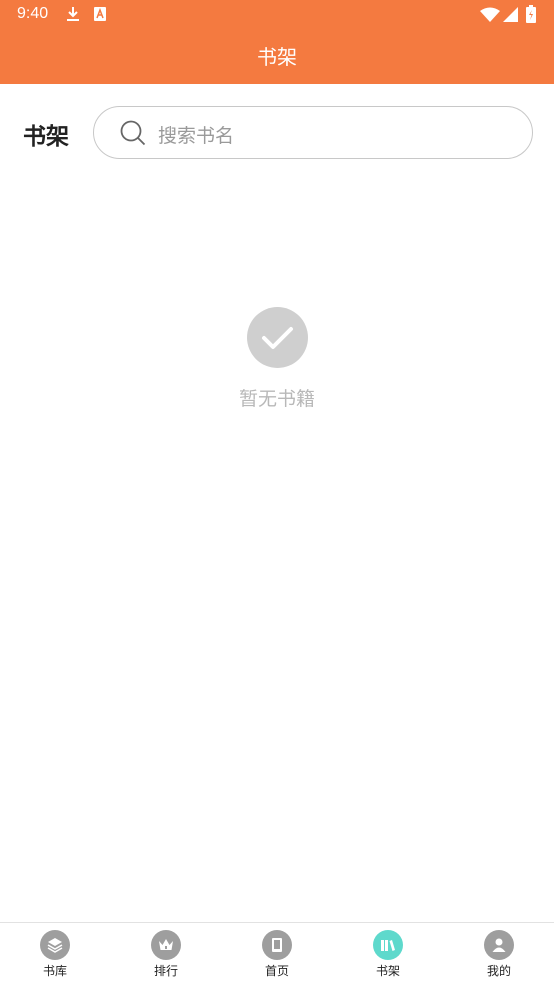 This screenshot has height=984, width=554. Describe the element at coordinates (100, 14) in the screenshot. I see `keyboard-icon` at that location.